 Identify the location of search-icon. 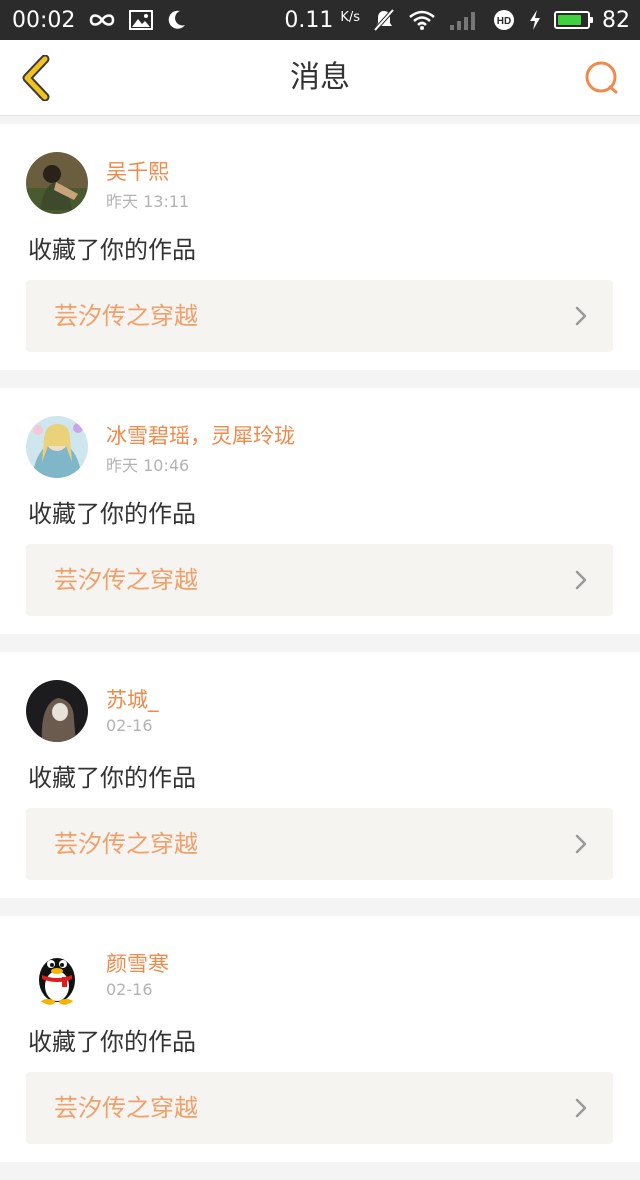
(601, 77).